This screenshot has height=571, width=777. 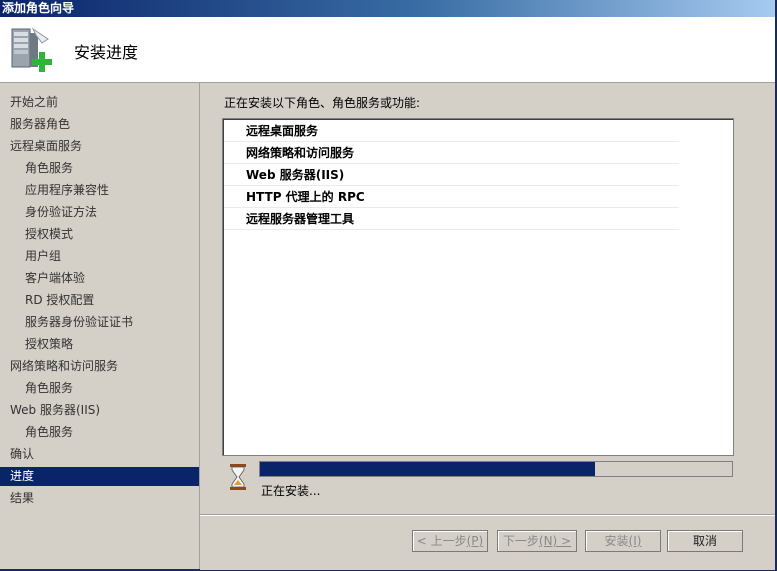 What do you see at coordinates (99, 432) in the screenshot?
I see `sidebar-item-iis-role-services: 角色服务` at bounding box center [99, 432].